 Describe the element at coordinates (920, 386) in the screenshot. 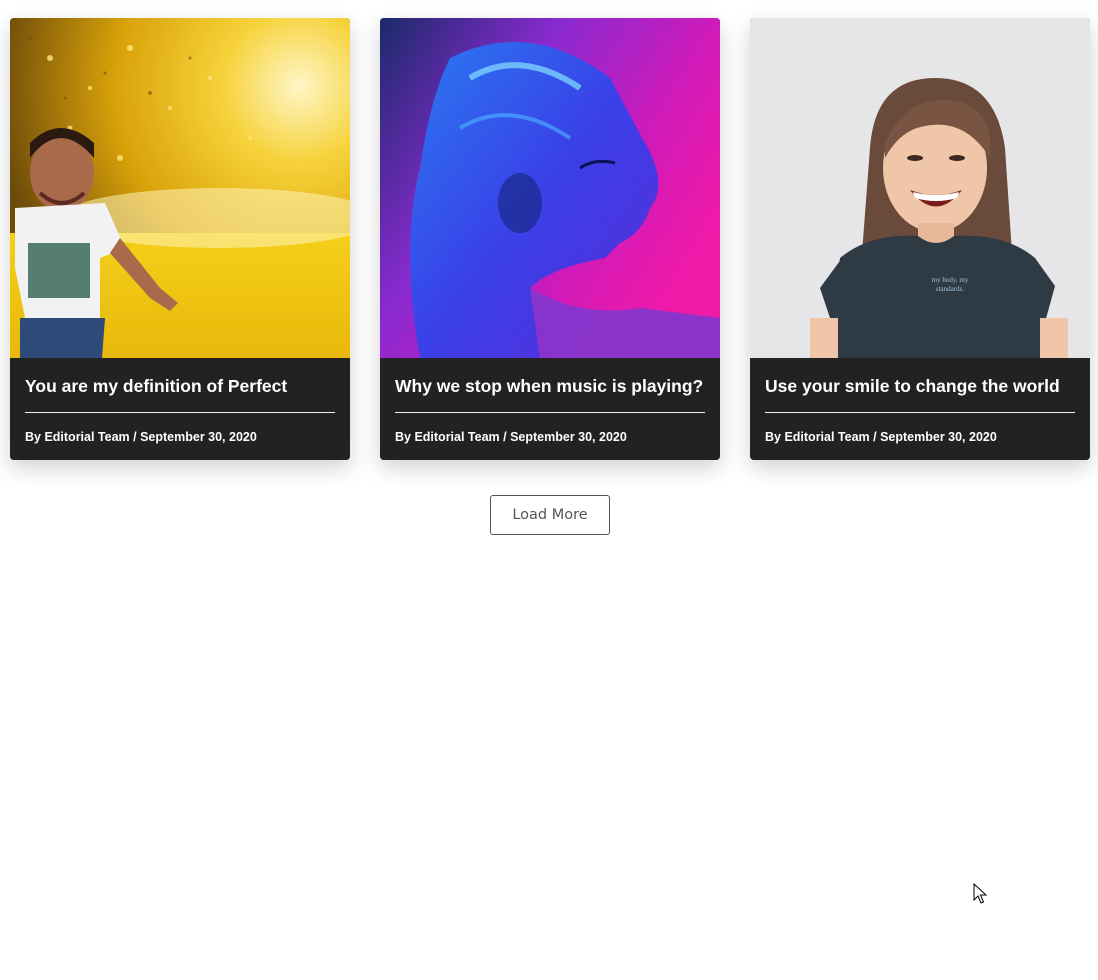

I see `post-title: Use your smile to change the world` at that location.